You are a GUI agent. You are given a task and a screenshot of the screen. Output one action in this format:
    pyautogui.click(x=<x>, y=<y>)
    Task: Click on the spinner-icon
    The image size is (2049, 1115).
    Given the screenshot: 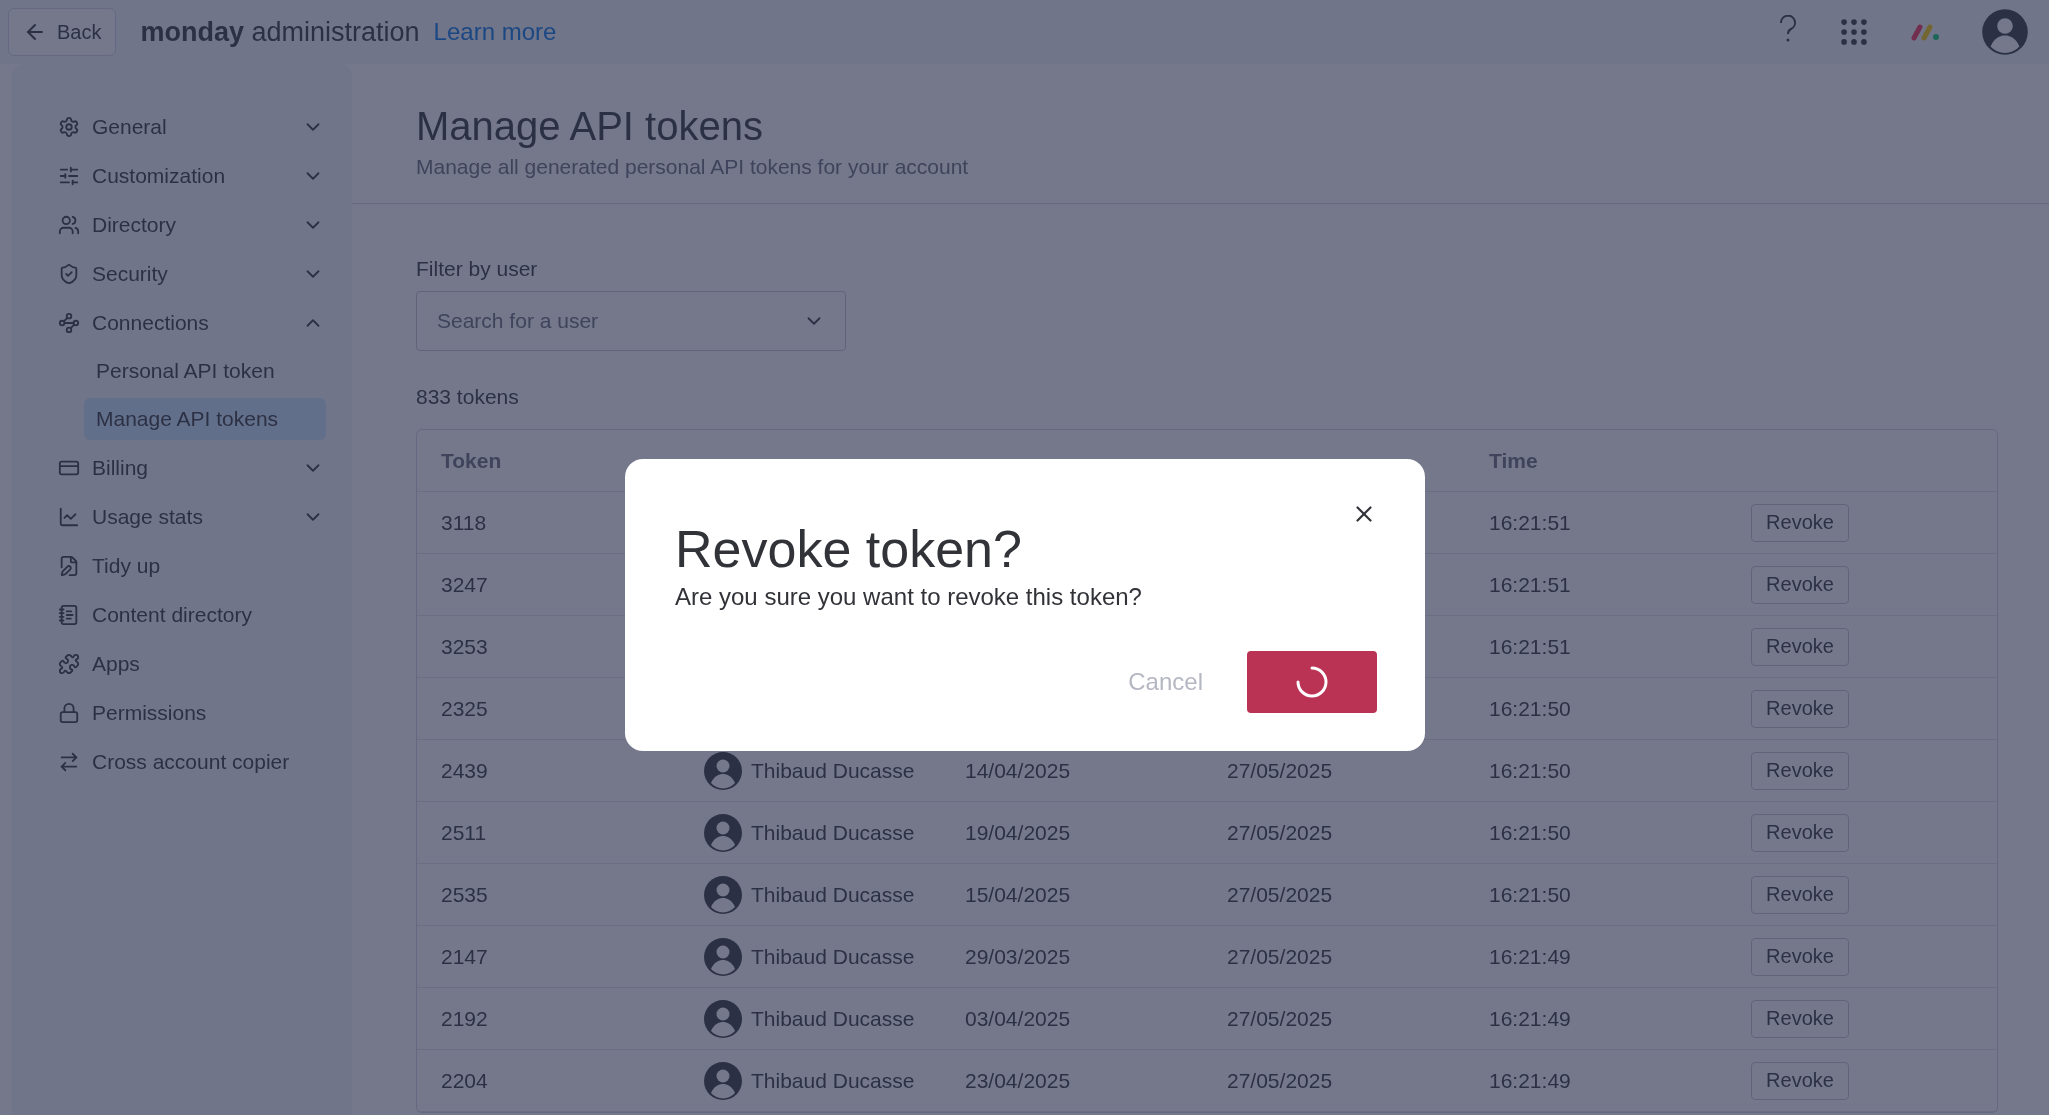 What is the action you would take?
    pyautogui.click(x=1312, y=682)
    